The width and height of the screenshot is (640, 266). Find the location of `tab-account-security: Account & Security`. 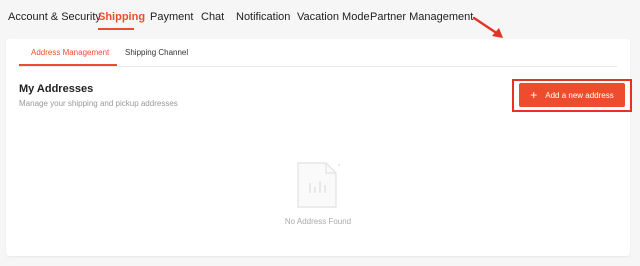

tab-account-security: Account & Security is located at coordinates (54, 17).